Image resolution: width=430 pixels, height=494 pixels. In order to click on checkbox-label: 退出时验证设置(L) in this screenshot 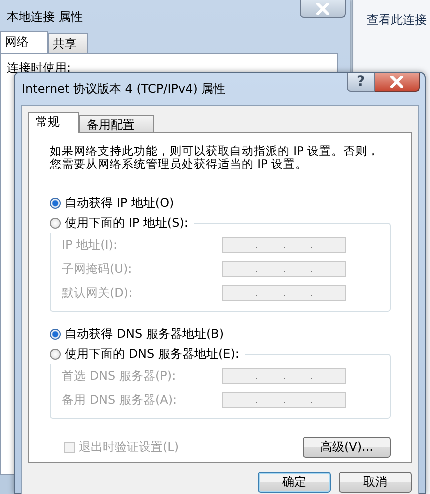, I will do `click(129, 447)`.